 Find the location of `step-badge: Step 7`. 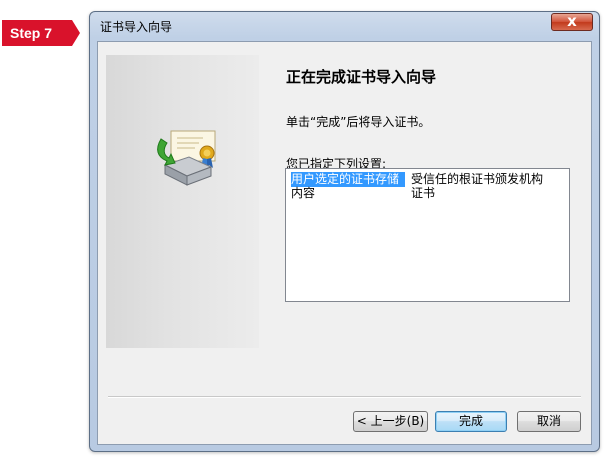

step-badge: Step 7 is located at coordinates (41, 33).